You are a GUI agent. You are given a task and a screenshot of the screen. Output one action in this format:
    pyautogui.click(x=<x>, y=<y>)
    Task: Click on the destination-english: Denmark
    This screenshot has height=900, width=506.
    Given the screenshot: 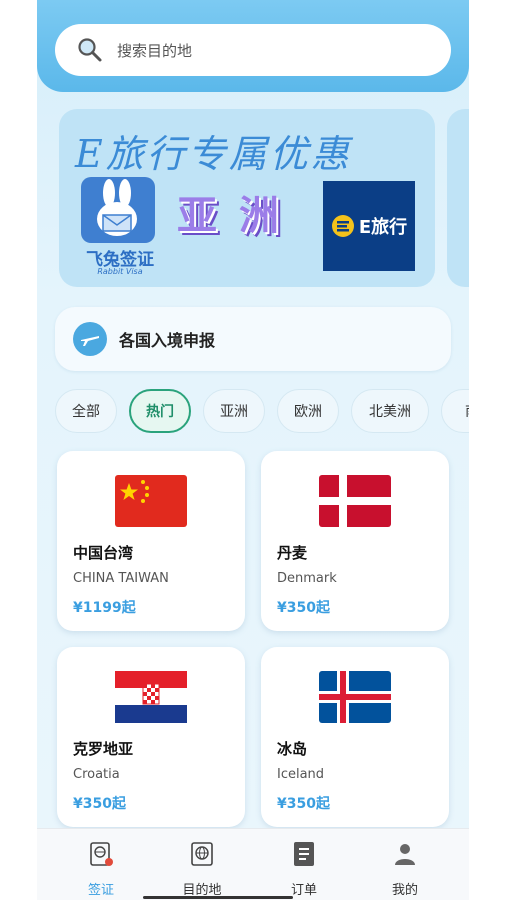 What is the action you would take?
    pyautogui.click(x=307, y=578)
    